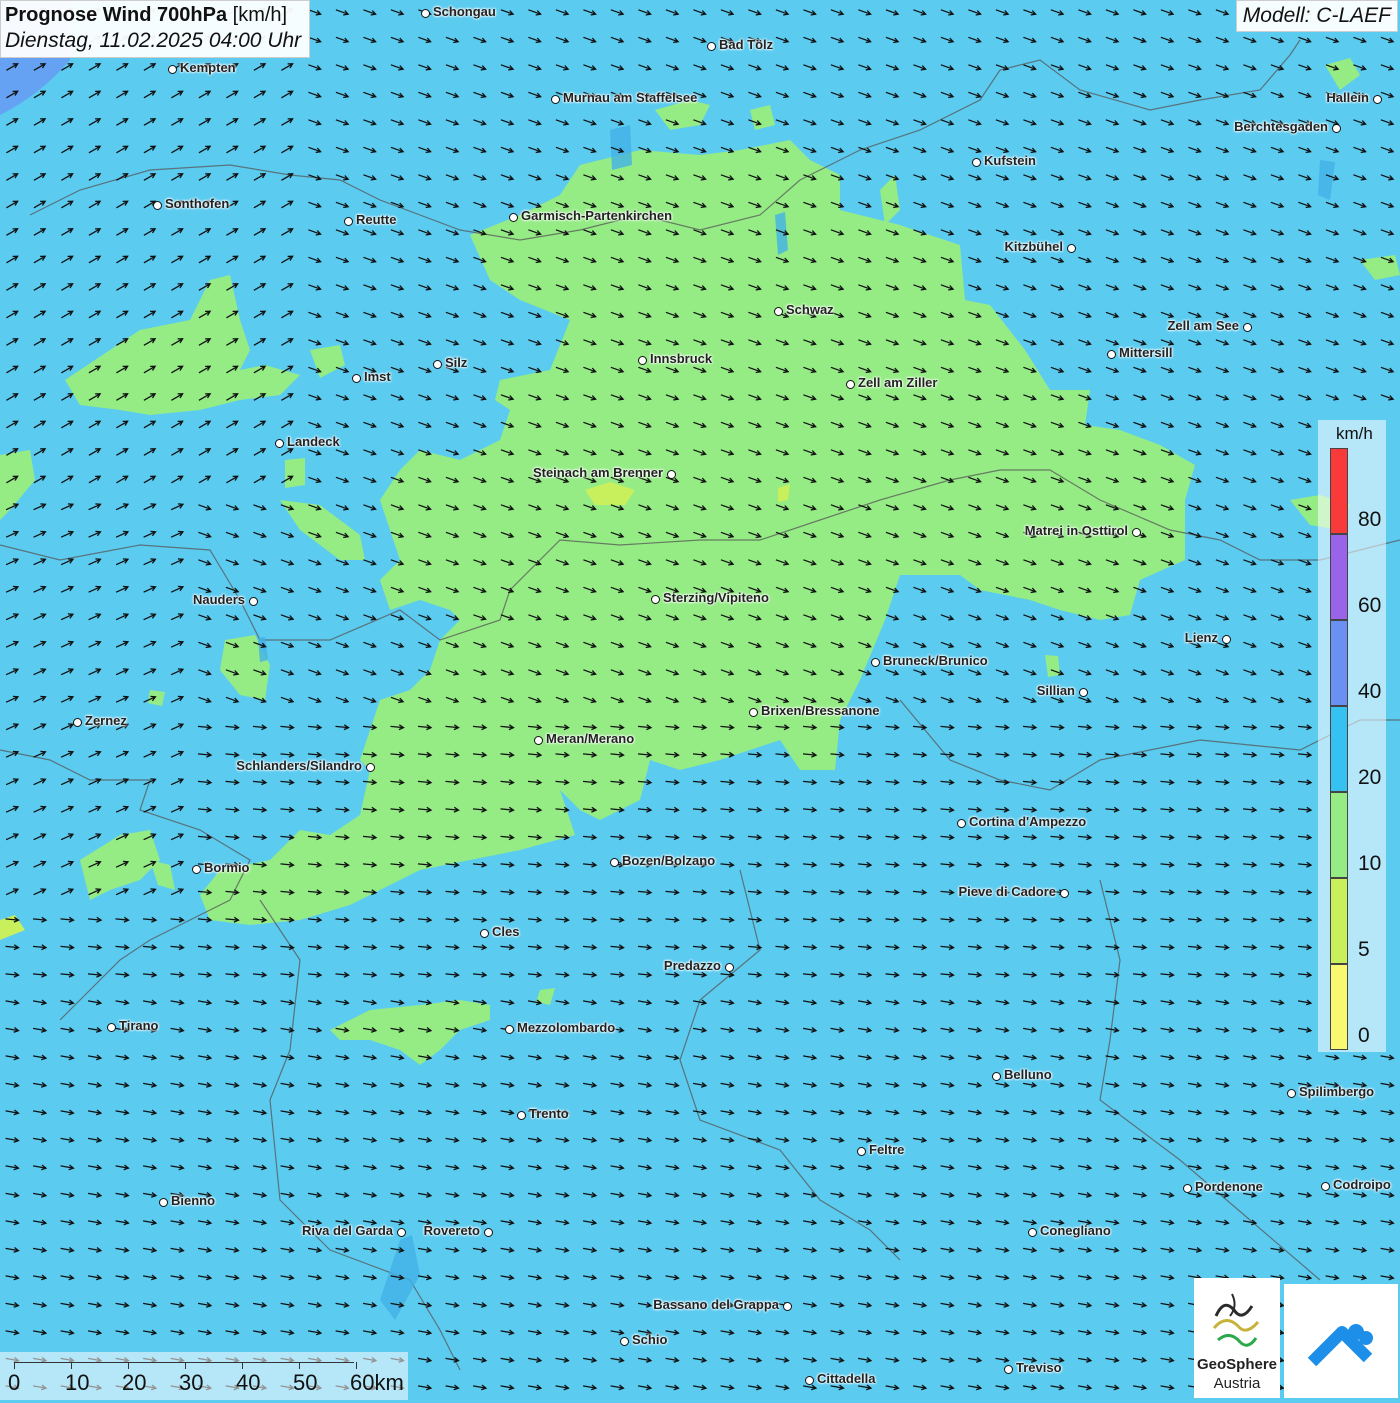 Image resolution: width=1400 pixels, height=1403 pixels. Describe the element at coordinates (295, 473) in the screenshot. I see `landeck-green-blob` at that location.